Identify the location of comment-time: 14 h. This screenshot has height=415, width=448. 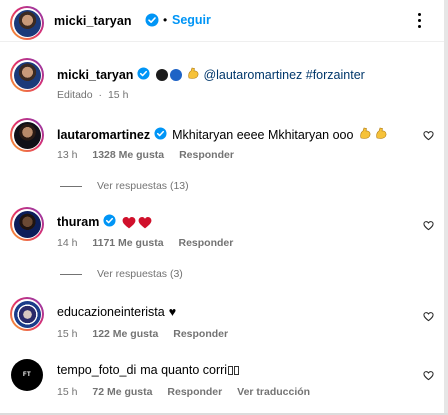
(67, 243).